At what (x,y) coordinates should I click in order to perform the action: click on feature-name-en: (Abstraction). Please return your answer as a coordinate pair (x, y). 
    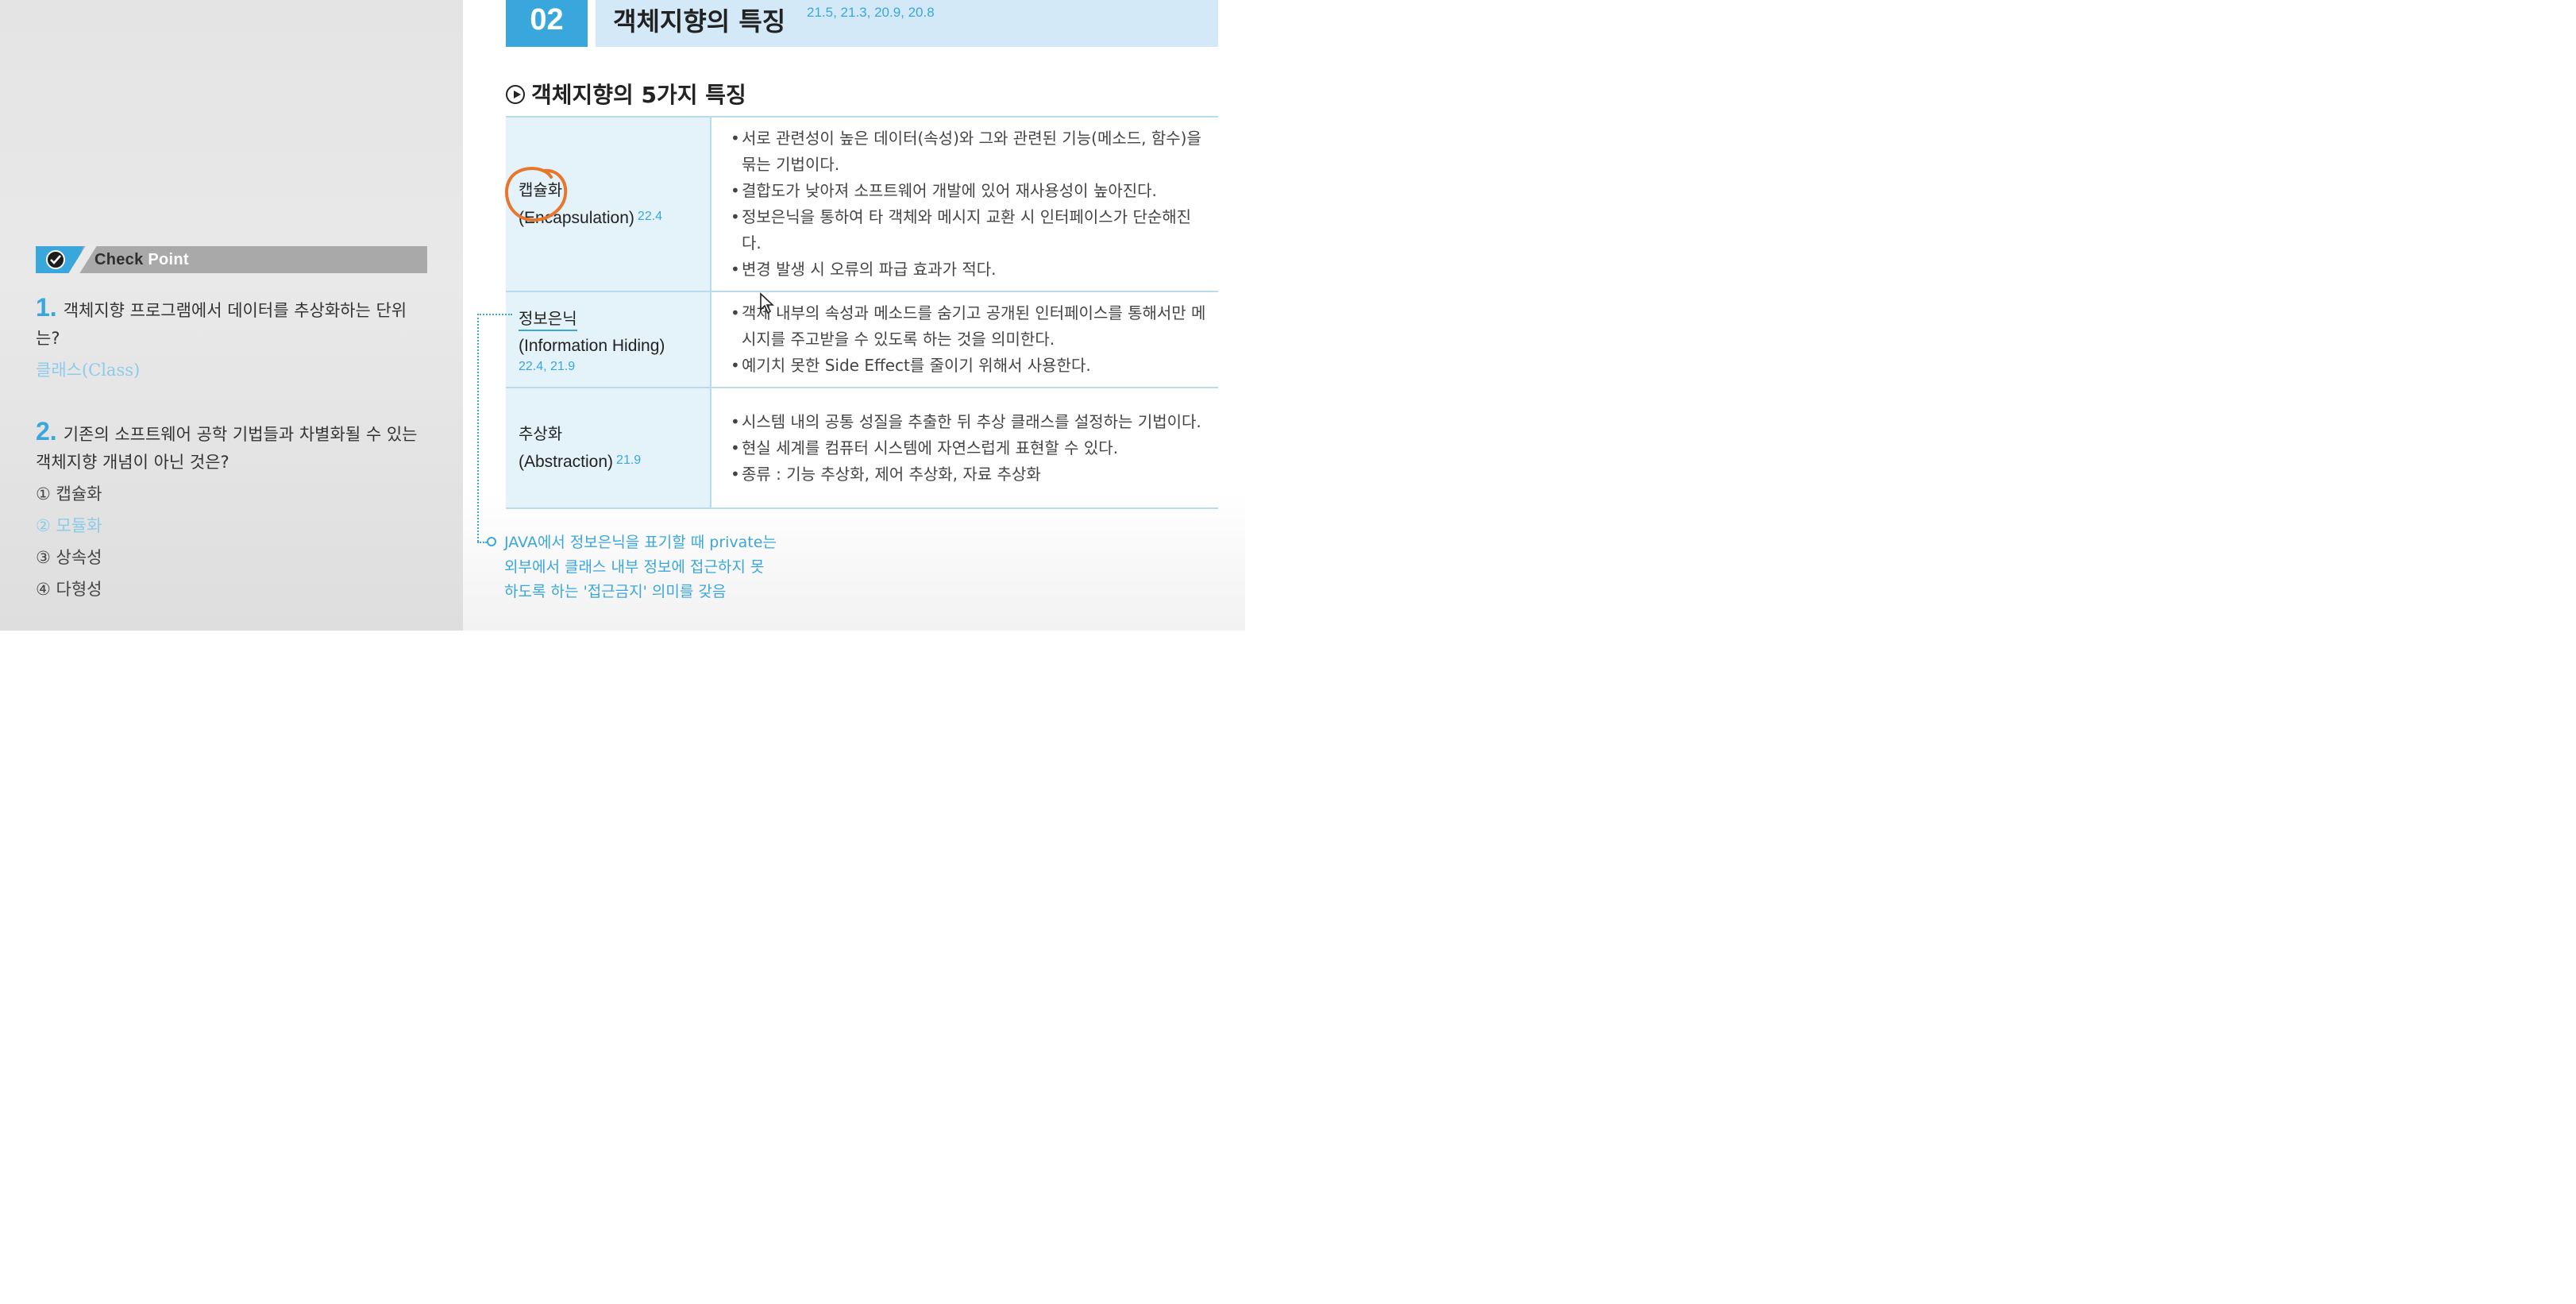
    Looking at the image, I should click on (566, 462).